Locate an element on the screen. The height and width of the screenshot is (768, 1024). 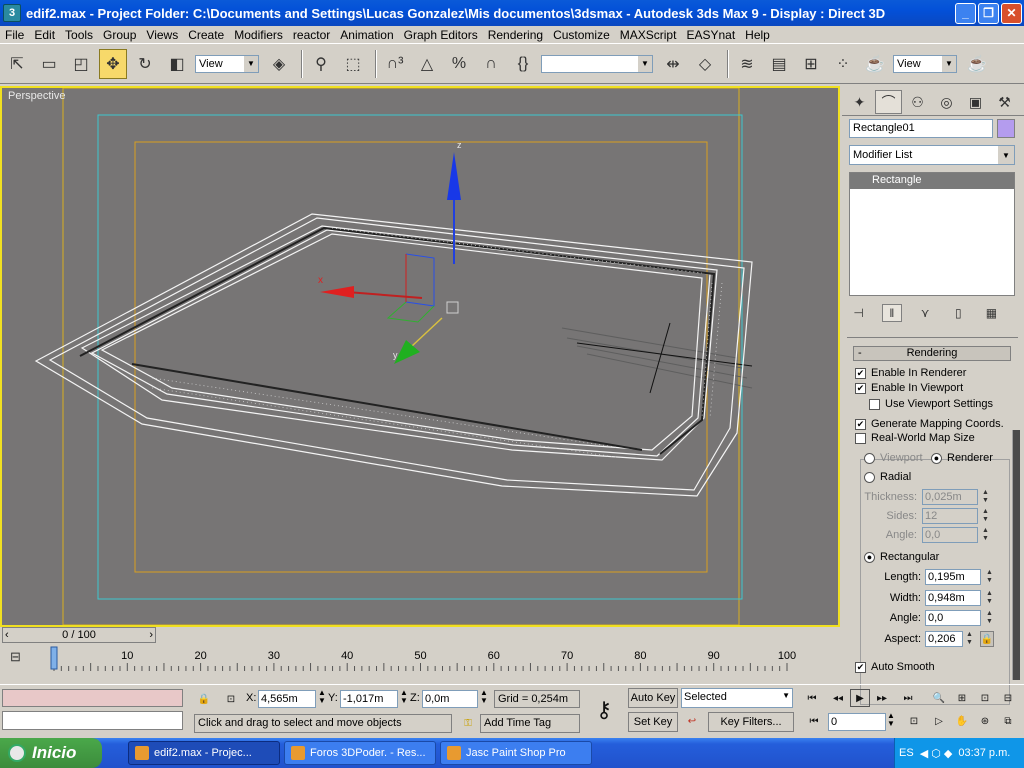
scale-icon: ◧ is located at coordinates (177, 64).